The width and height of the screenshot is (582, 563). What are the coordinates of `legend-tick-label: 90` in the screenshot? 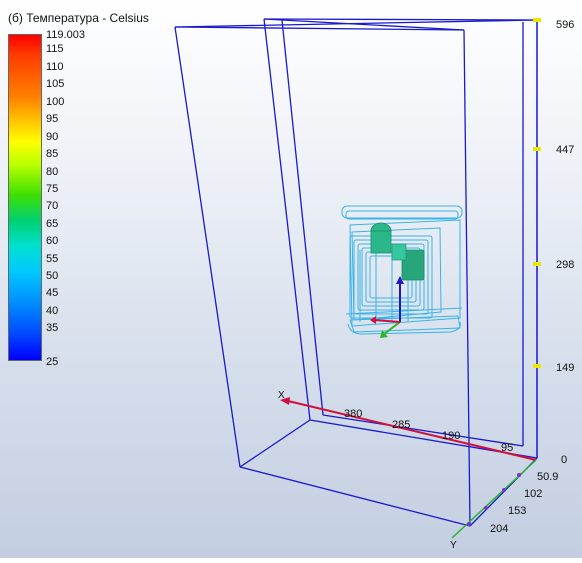 It's located at (52, 137).